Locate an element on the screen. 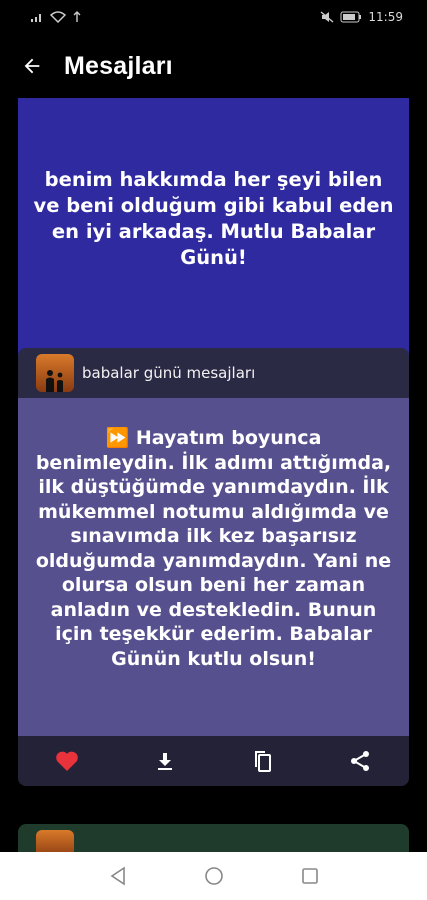 The image size is (427, 900). card-actions is located at coordinates (213, 761).